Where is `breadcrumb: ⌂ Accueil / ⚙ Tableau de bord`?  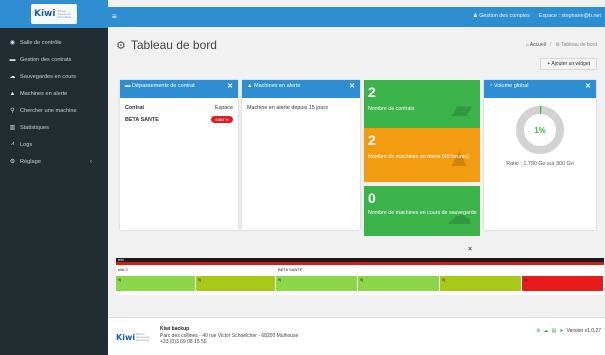 breadcrumb: ⌂ Accueil / ⚙ Tableau de bord is located at coordinates (561, 45).